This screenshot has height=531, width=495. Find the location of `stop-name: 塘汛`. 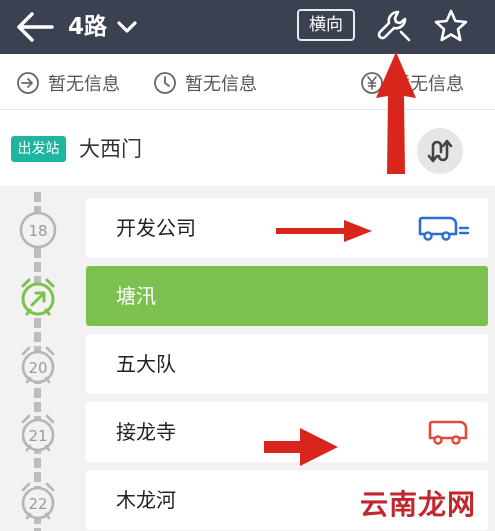

stop-name: 塘汛 is located at coordinates (136, 296).